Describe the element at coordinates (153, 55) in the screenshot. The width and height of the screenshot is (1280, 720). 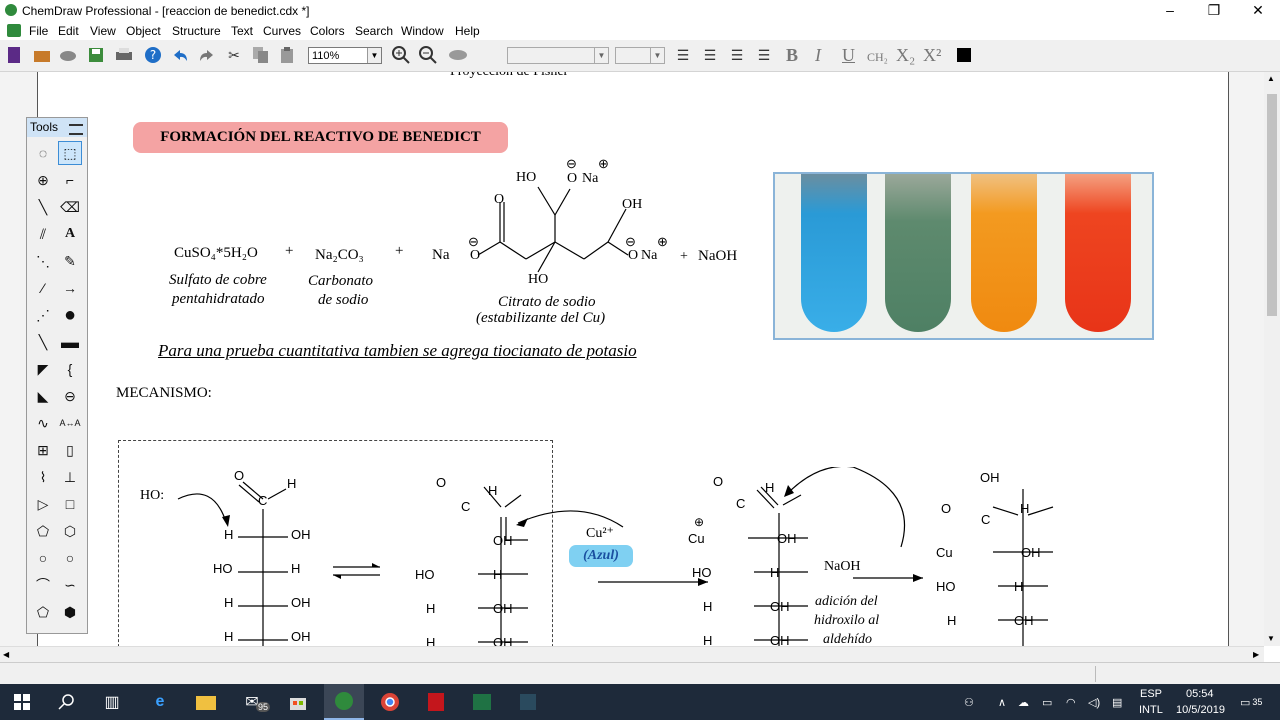
I see `help-icon: ?` at that location.